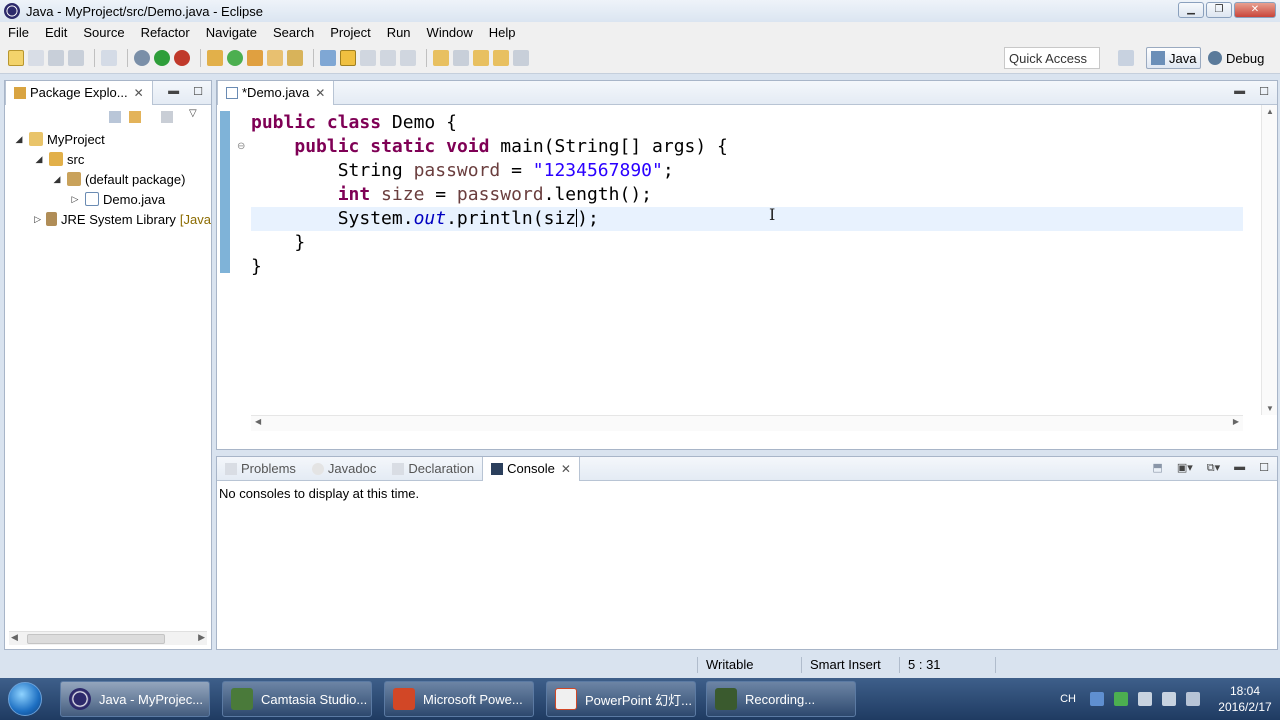  Describe the element at coordinates (36, 57) in the screenshot. I see `new-dropdown-icon` at that location.